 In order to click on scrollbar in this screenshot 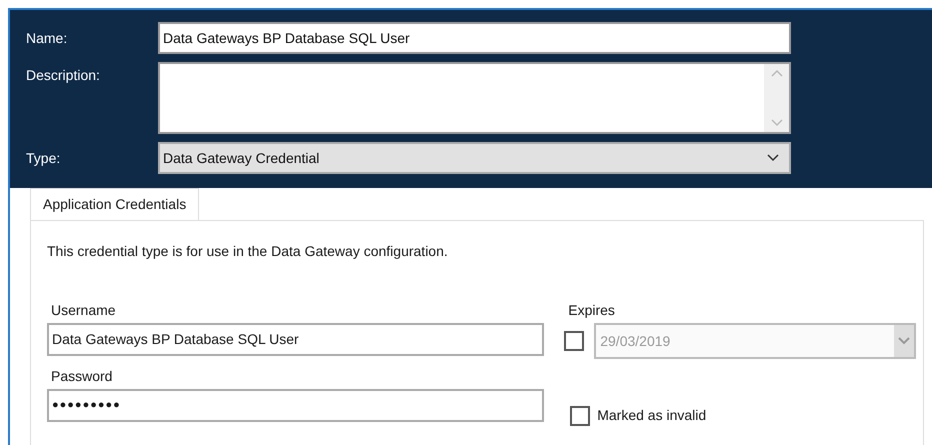, I will do `click(776, 98)`.